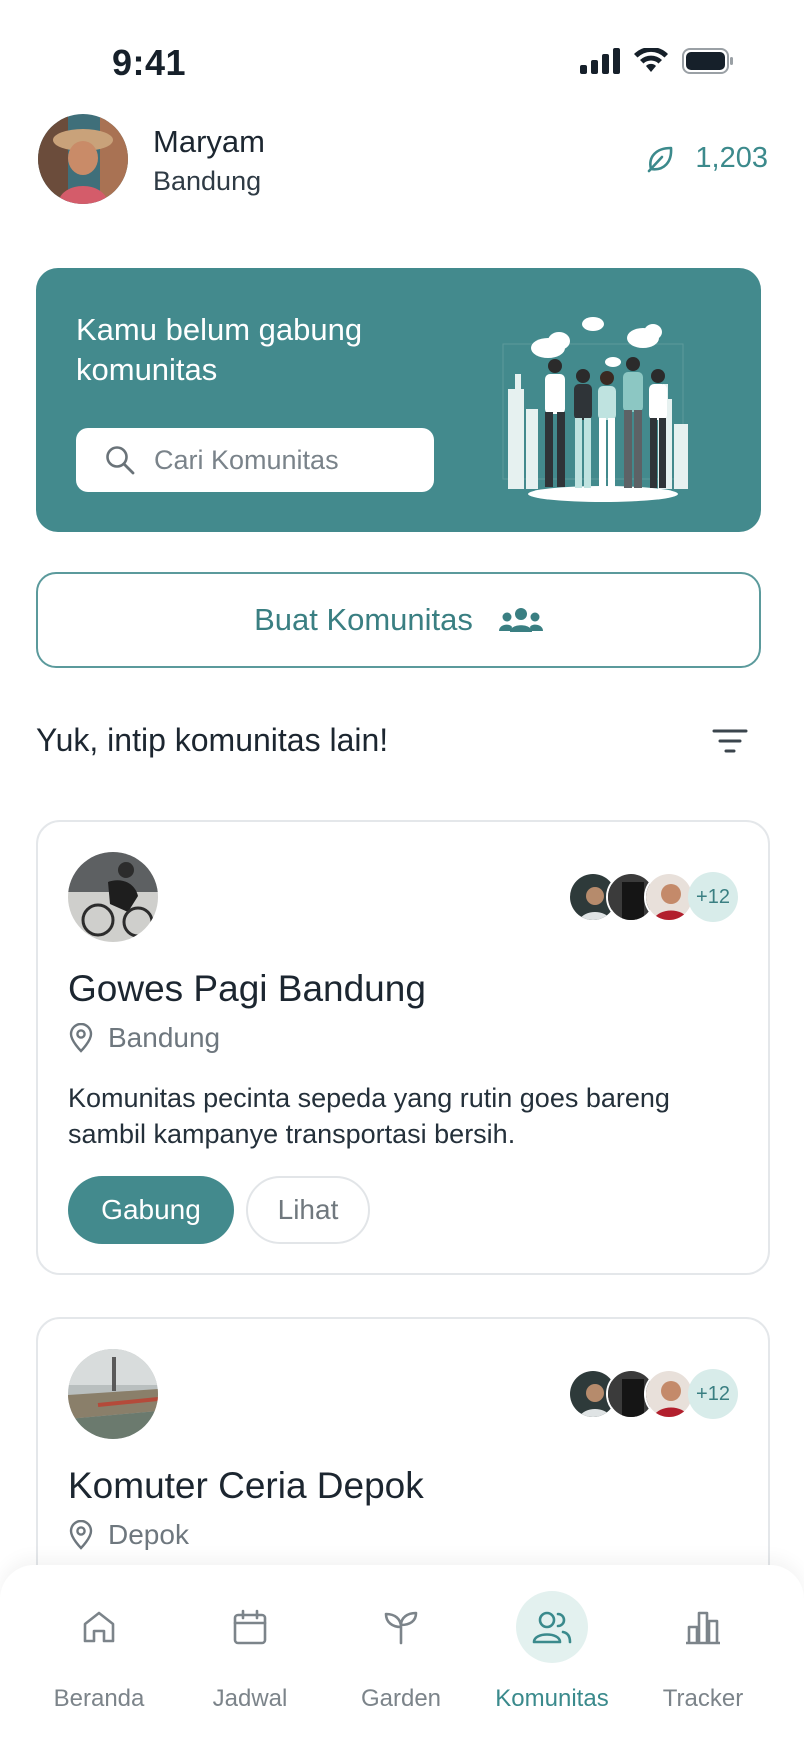 The height and width of the screenshot is (1748, 804). I want to click on nav-item-jadwal: Jadwal, so click(250, 1661).